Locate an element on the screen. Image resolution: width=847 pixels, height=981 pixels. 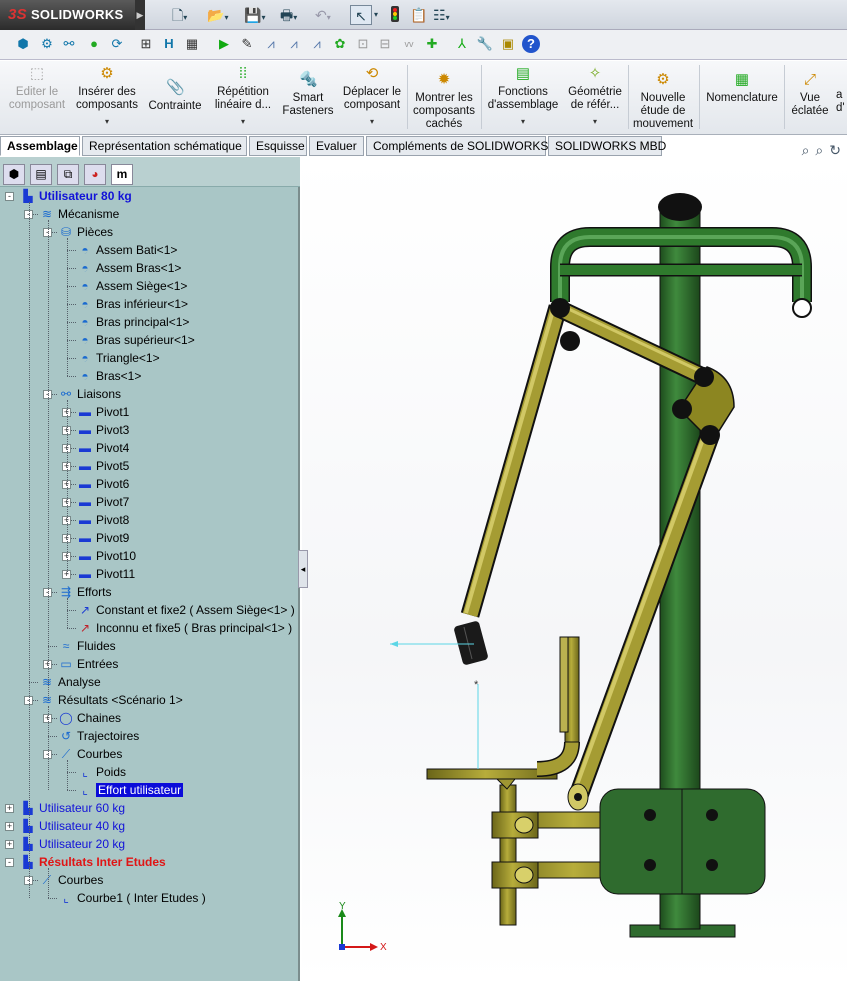
appearance-tab-icon: ◕ is located at coordinates (95, 174).